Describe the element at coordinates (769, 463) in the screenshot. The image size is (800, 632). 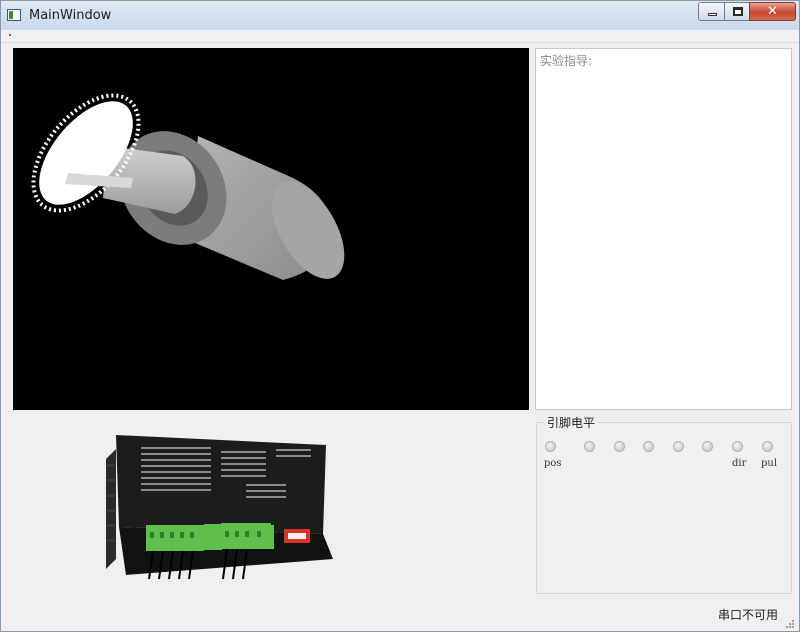
I see `pin-label-pul: pul` at that location.